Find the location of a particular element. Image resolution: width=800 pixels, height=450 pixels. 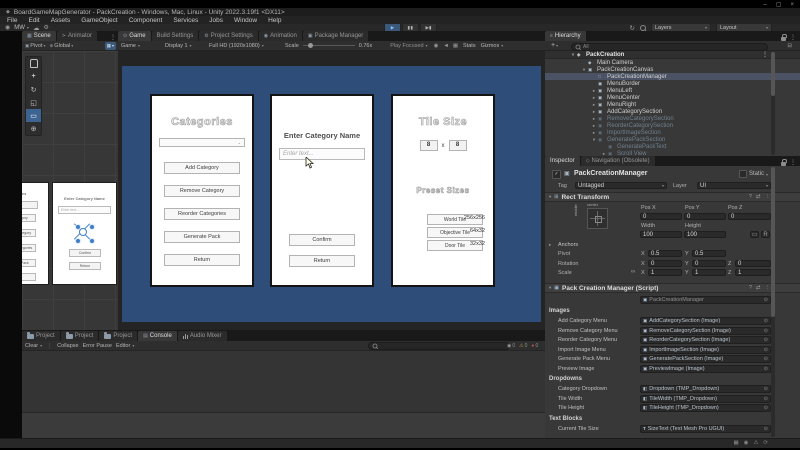

hierarchy-item-inactive: ▸ ▣ RemoveCategorySection is located at coordinates (672, 118).